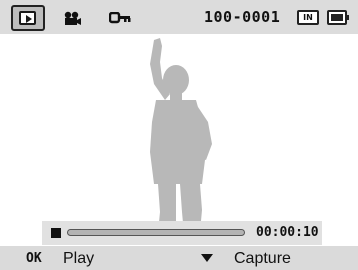 This screenshot has width=358, height=270. Describe the element at coordinates (348, 17) in the screenshot. I see `battery-tip` at that location.